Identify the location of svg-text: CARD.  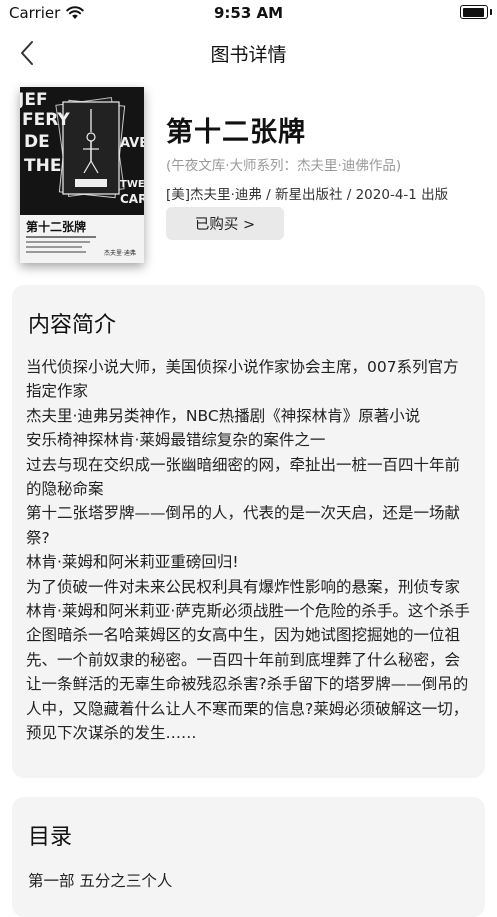
(132, 199).